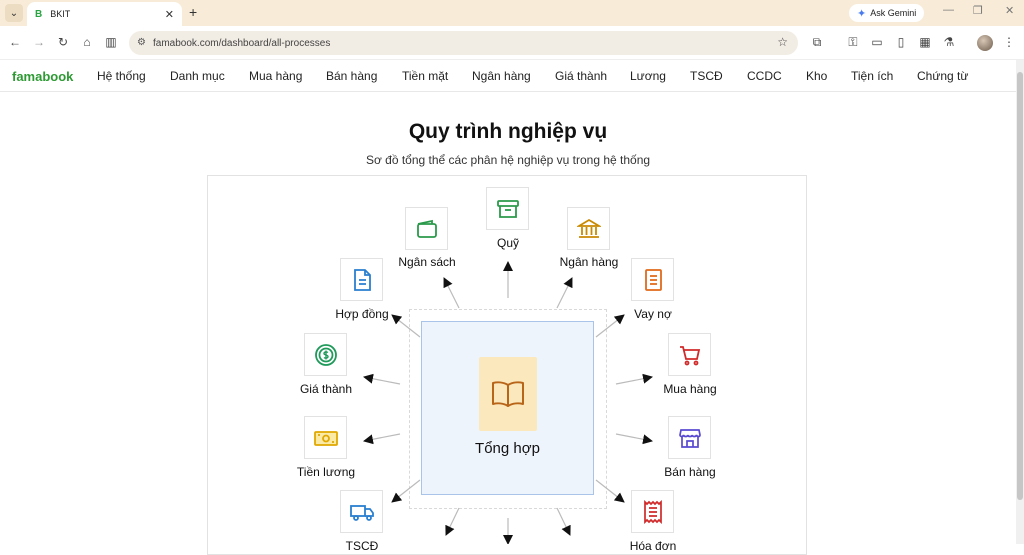 The image size is (1024, 555). I want to click on node-ngan-hang, so click(588, 228).